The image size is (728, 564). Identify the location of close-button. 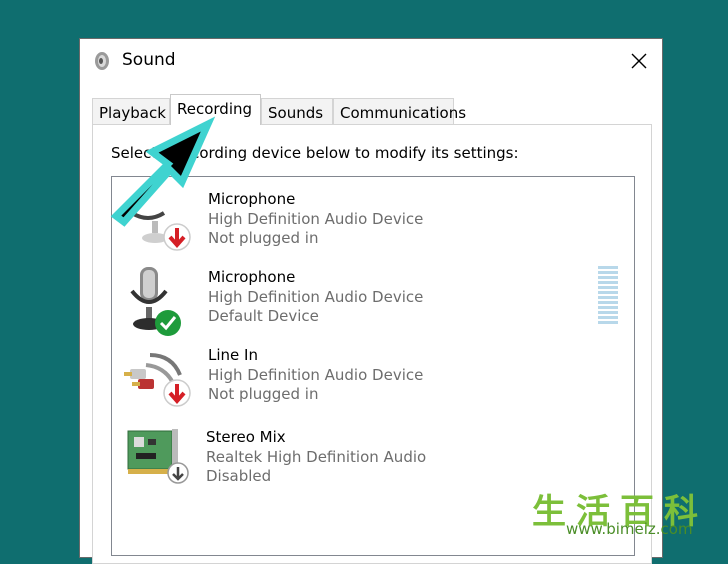
(639, 61).